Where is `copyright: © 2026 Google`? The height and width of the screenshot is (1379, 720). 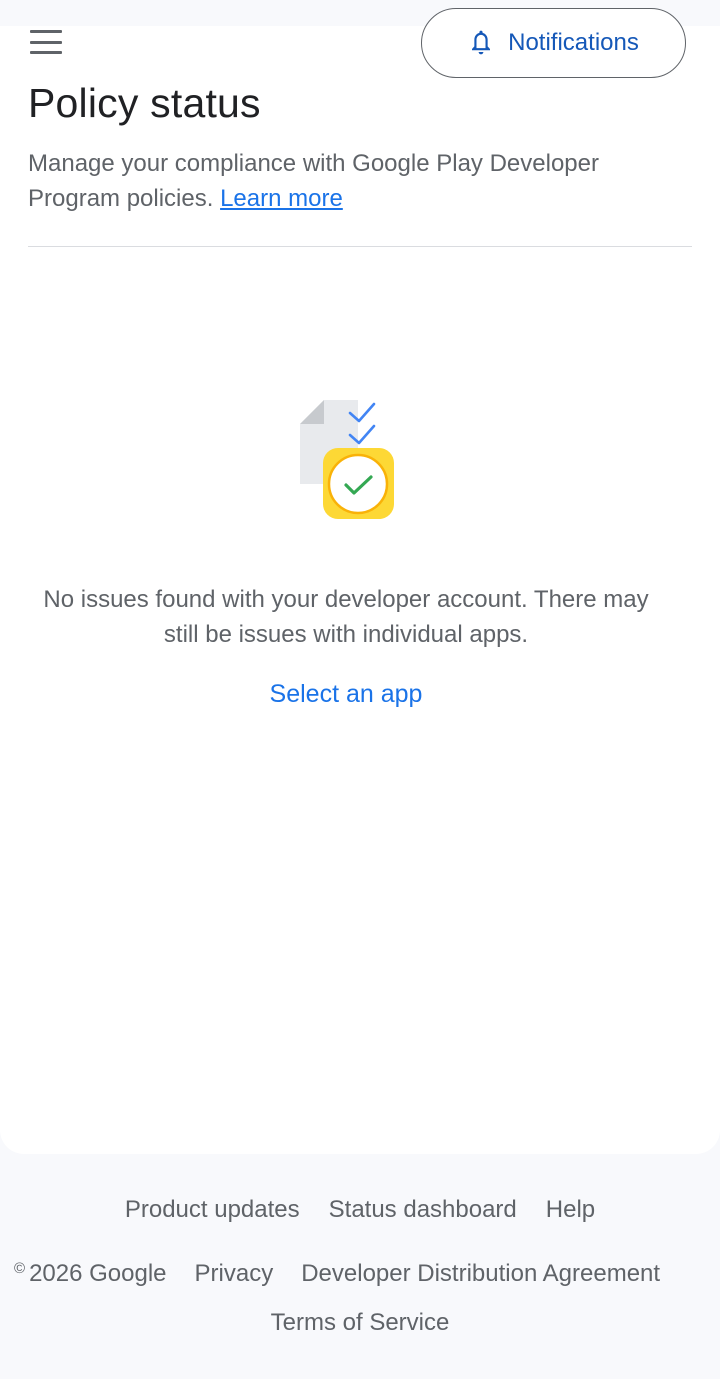
copyright: © 2026 Google is located at coordinates (90, 1274).